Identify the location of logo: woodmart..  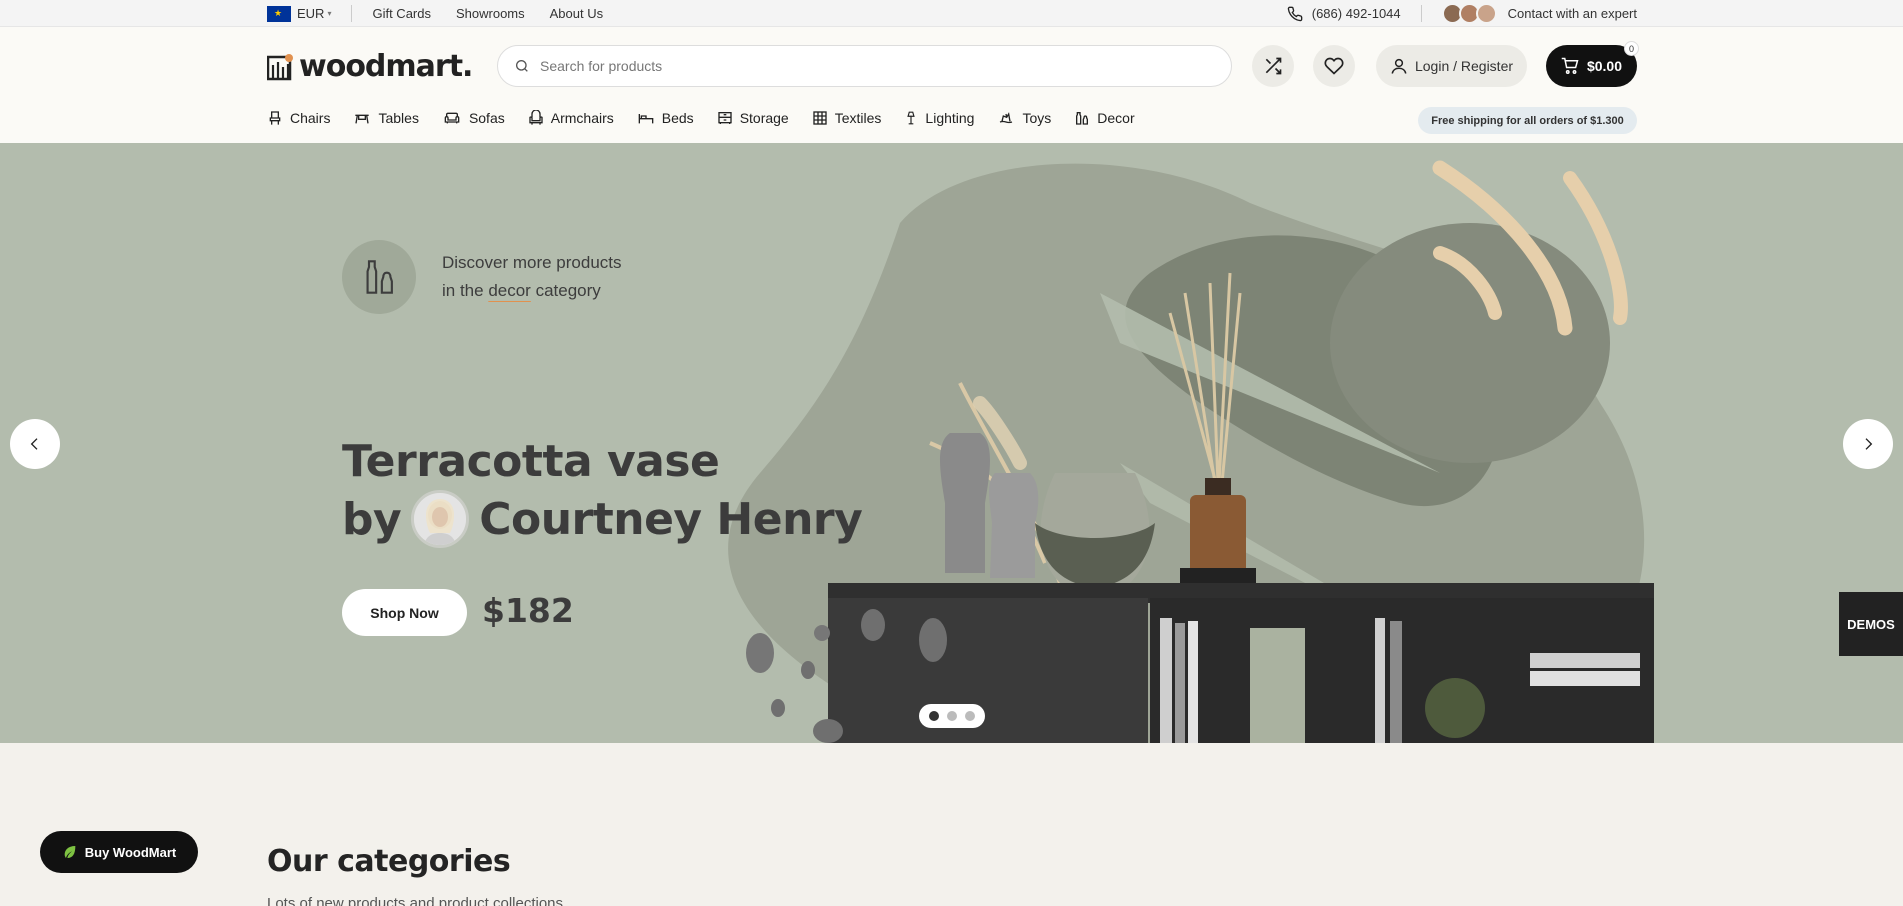
(370, 66).